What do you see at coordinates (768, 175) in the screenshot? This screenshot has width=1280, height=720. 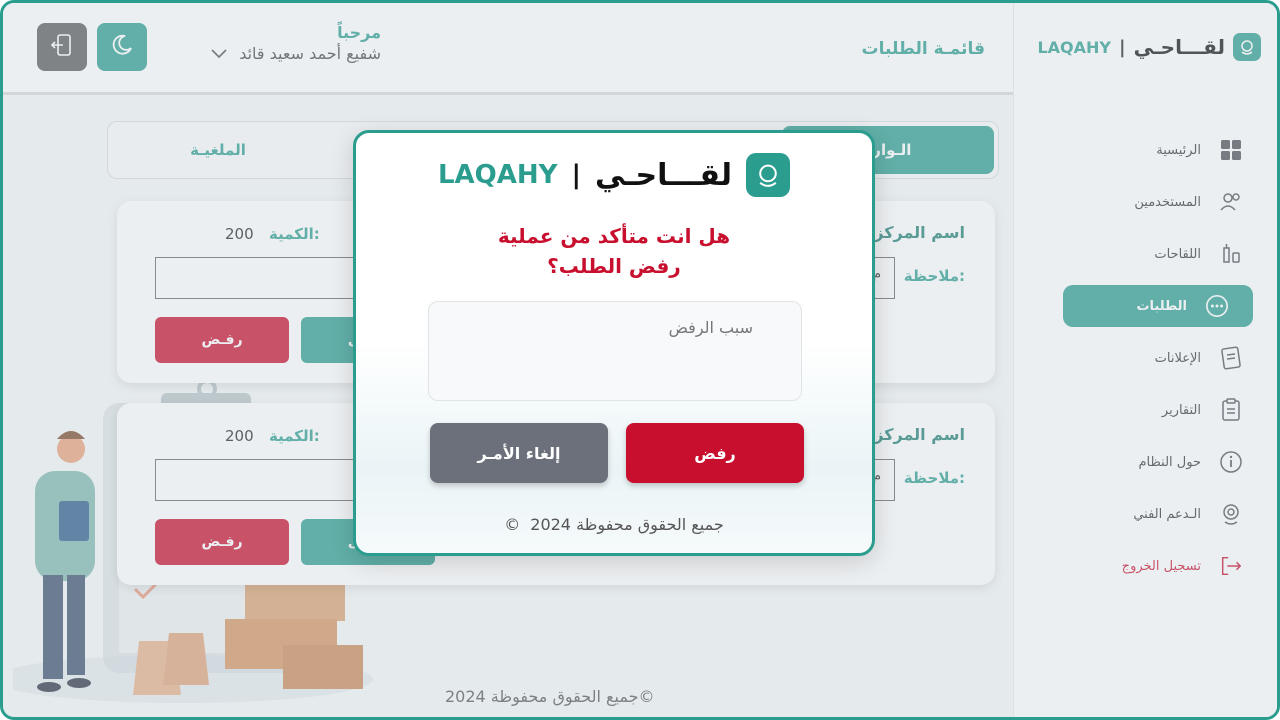 I see `baby-logo-icon` at bounding box center [768, 175].